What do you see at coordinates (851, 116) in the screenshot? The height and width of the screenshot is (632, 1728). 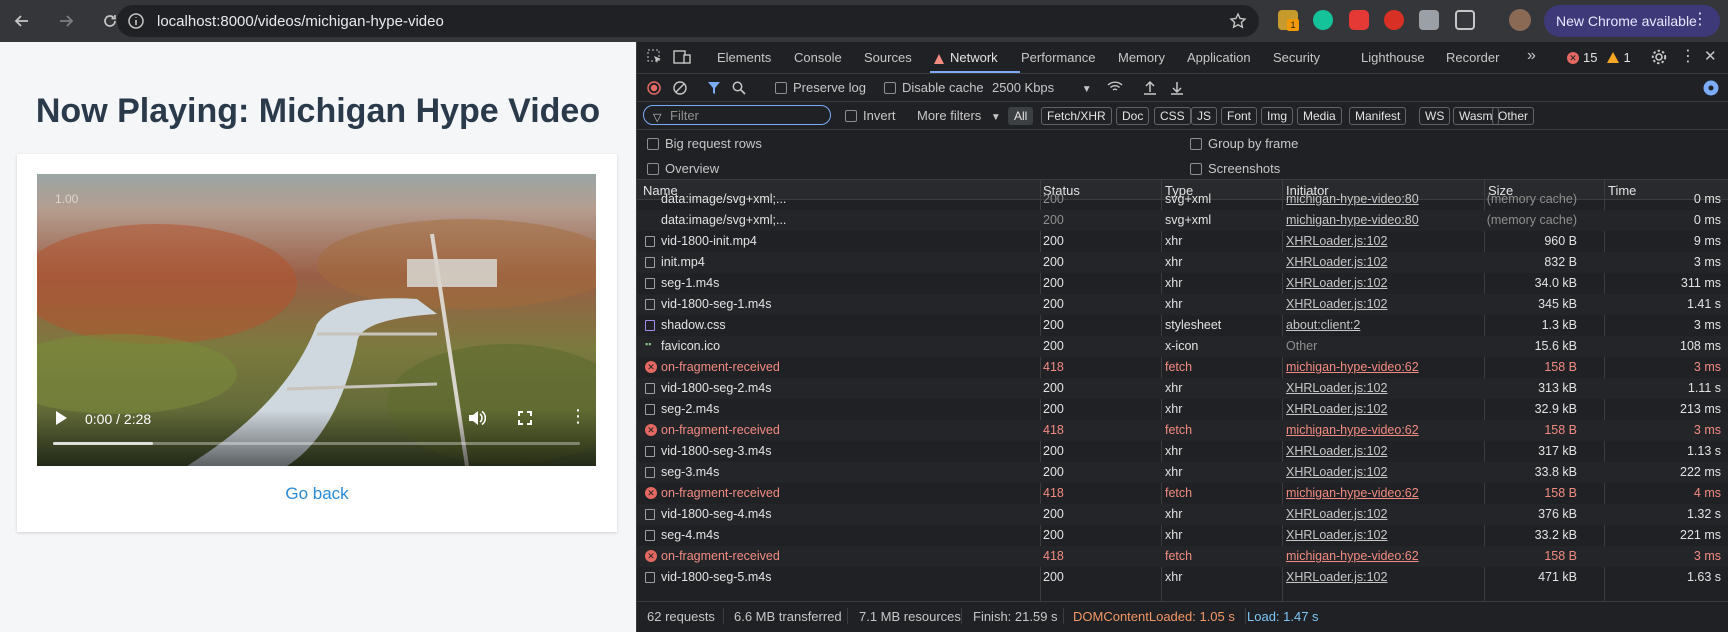 I see `invert-box` at bounding box center [851, 116].